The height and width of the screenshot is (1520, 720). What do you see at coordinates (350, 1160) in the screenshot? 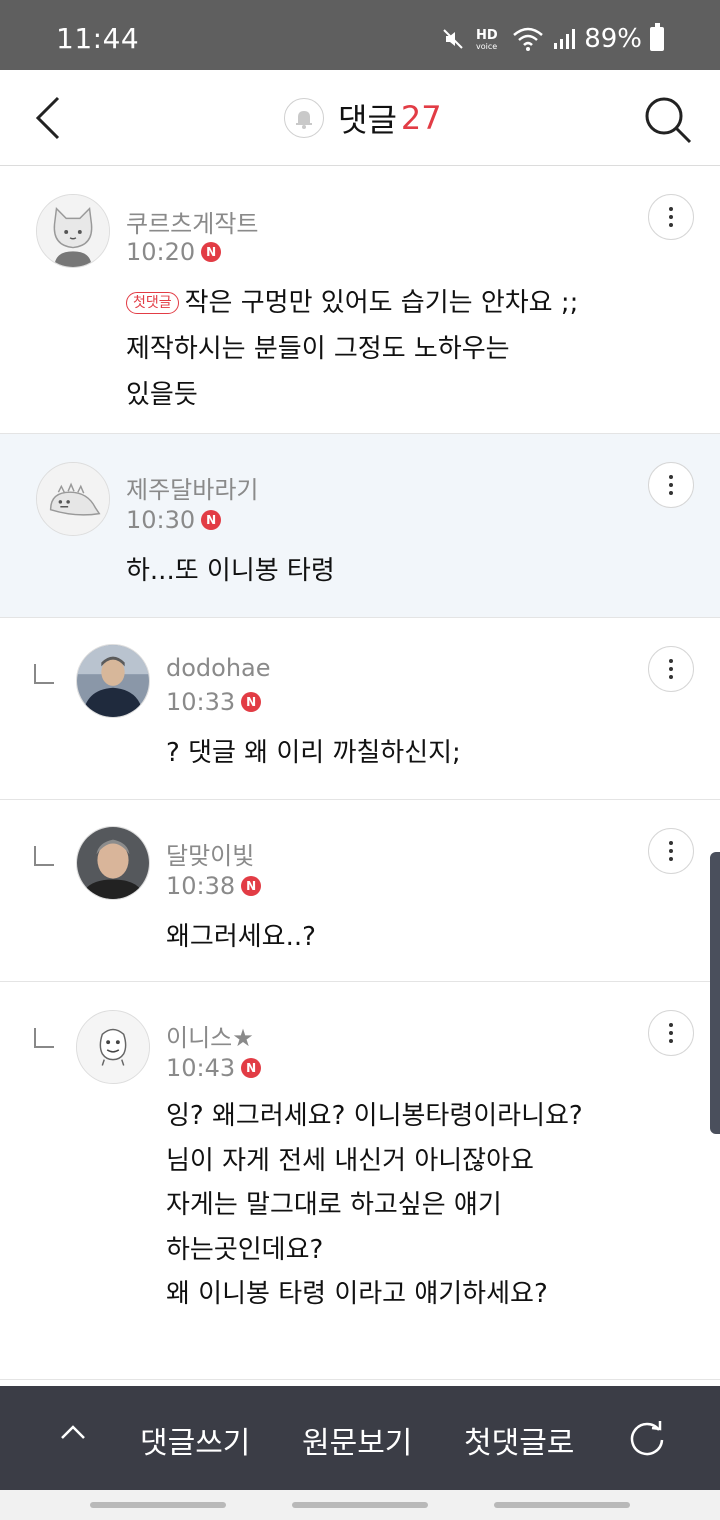
I see `comment-line: 님이 자게 전세 내신거 아니잖아요` at bounding box center [350, 1160].